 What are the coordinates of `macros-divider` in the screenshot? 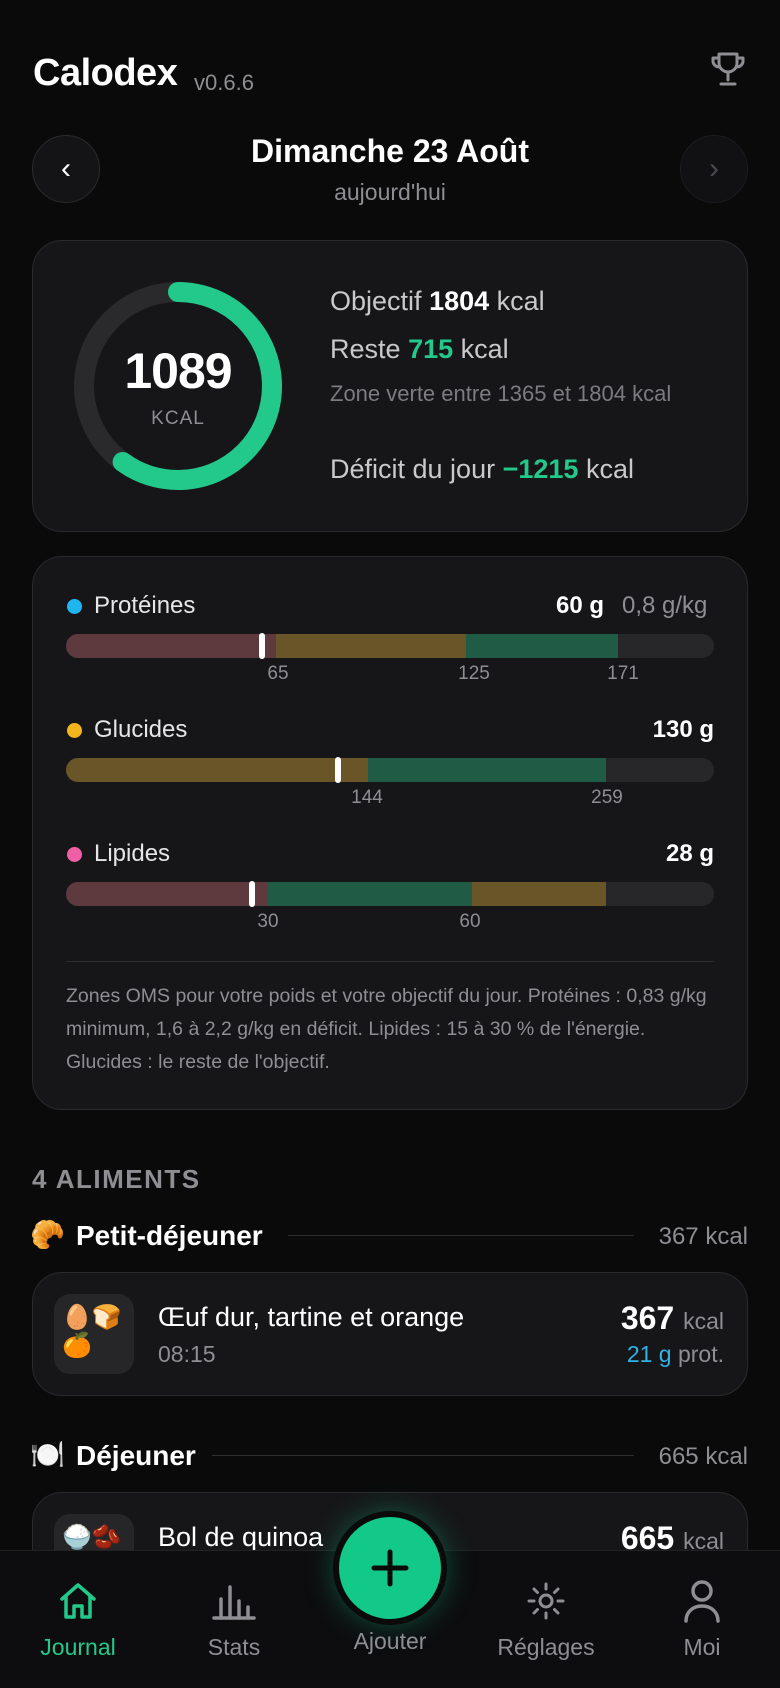 It's located at (390, 961).